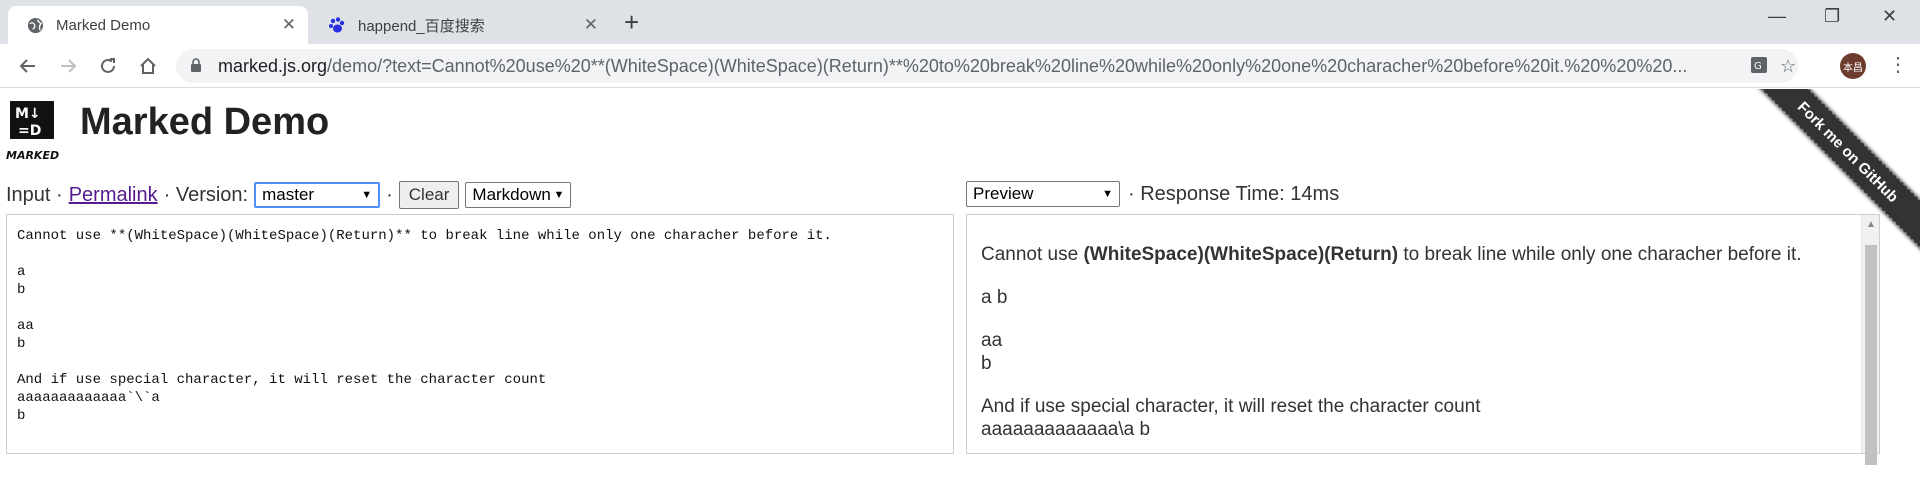 The width and height of the screenshot is (1920, 489). Describe the element at coordinates (205, 122) in the screenshot. I see `page-title: Marked Demo` at that location.